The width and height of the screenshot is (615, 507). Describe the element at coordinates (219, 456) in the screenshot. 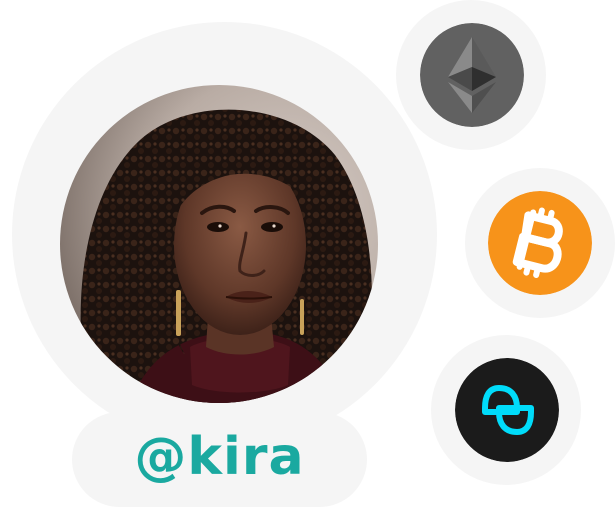

I see `profile-handle: @kira` at that location.